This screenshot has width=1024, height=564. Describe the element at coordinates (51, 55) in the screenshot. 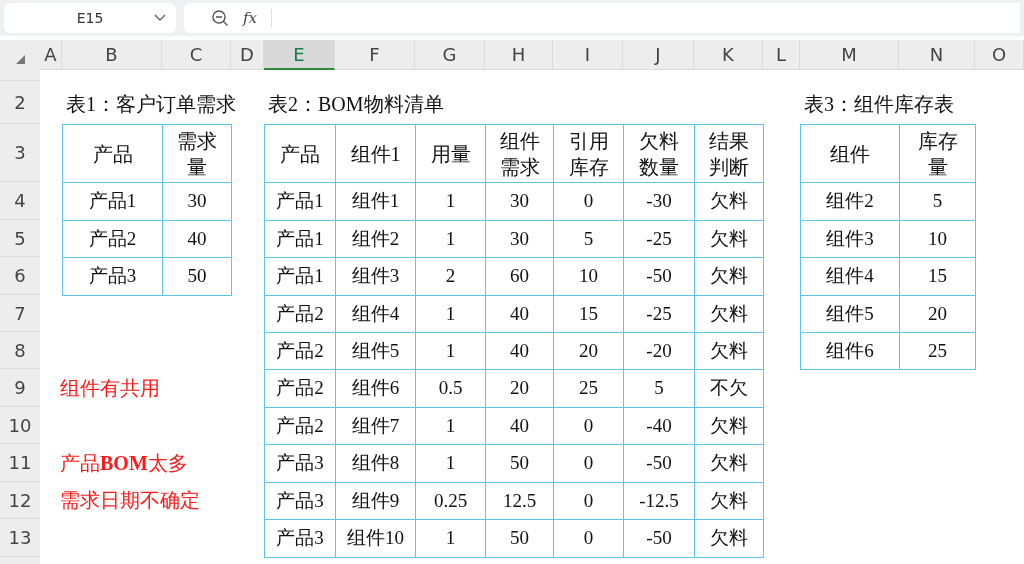

I see `column-header: A` at that location.